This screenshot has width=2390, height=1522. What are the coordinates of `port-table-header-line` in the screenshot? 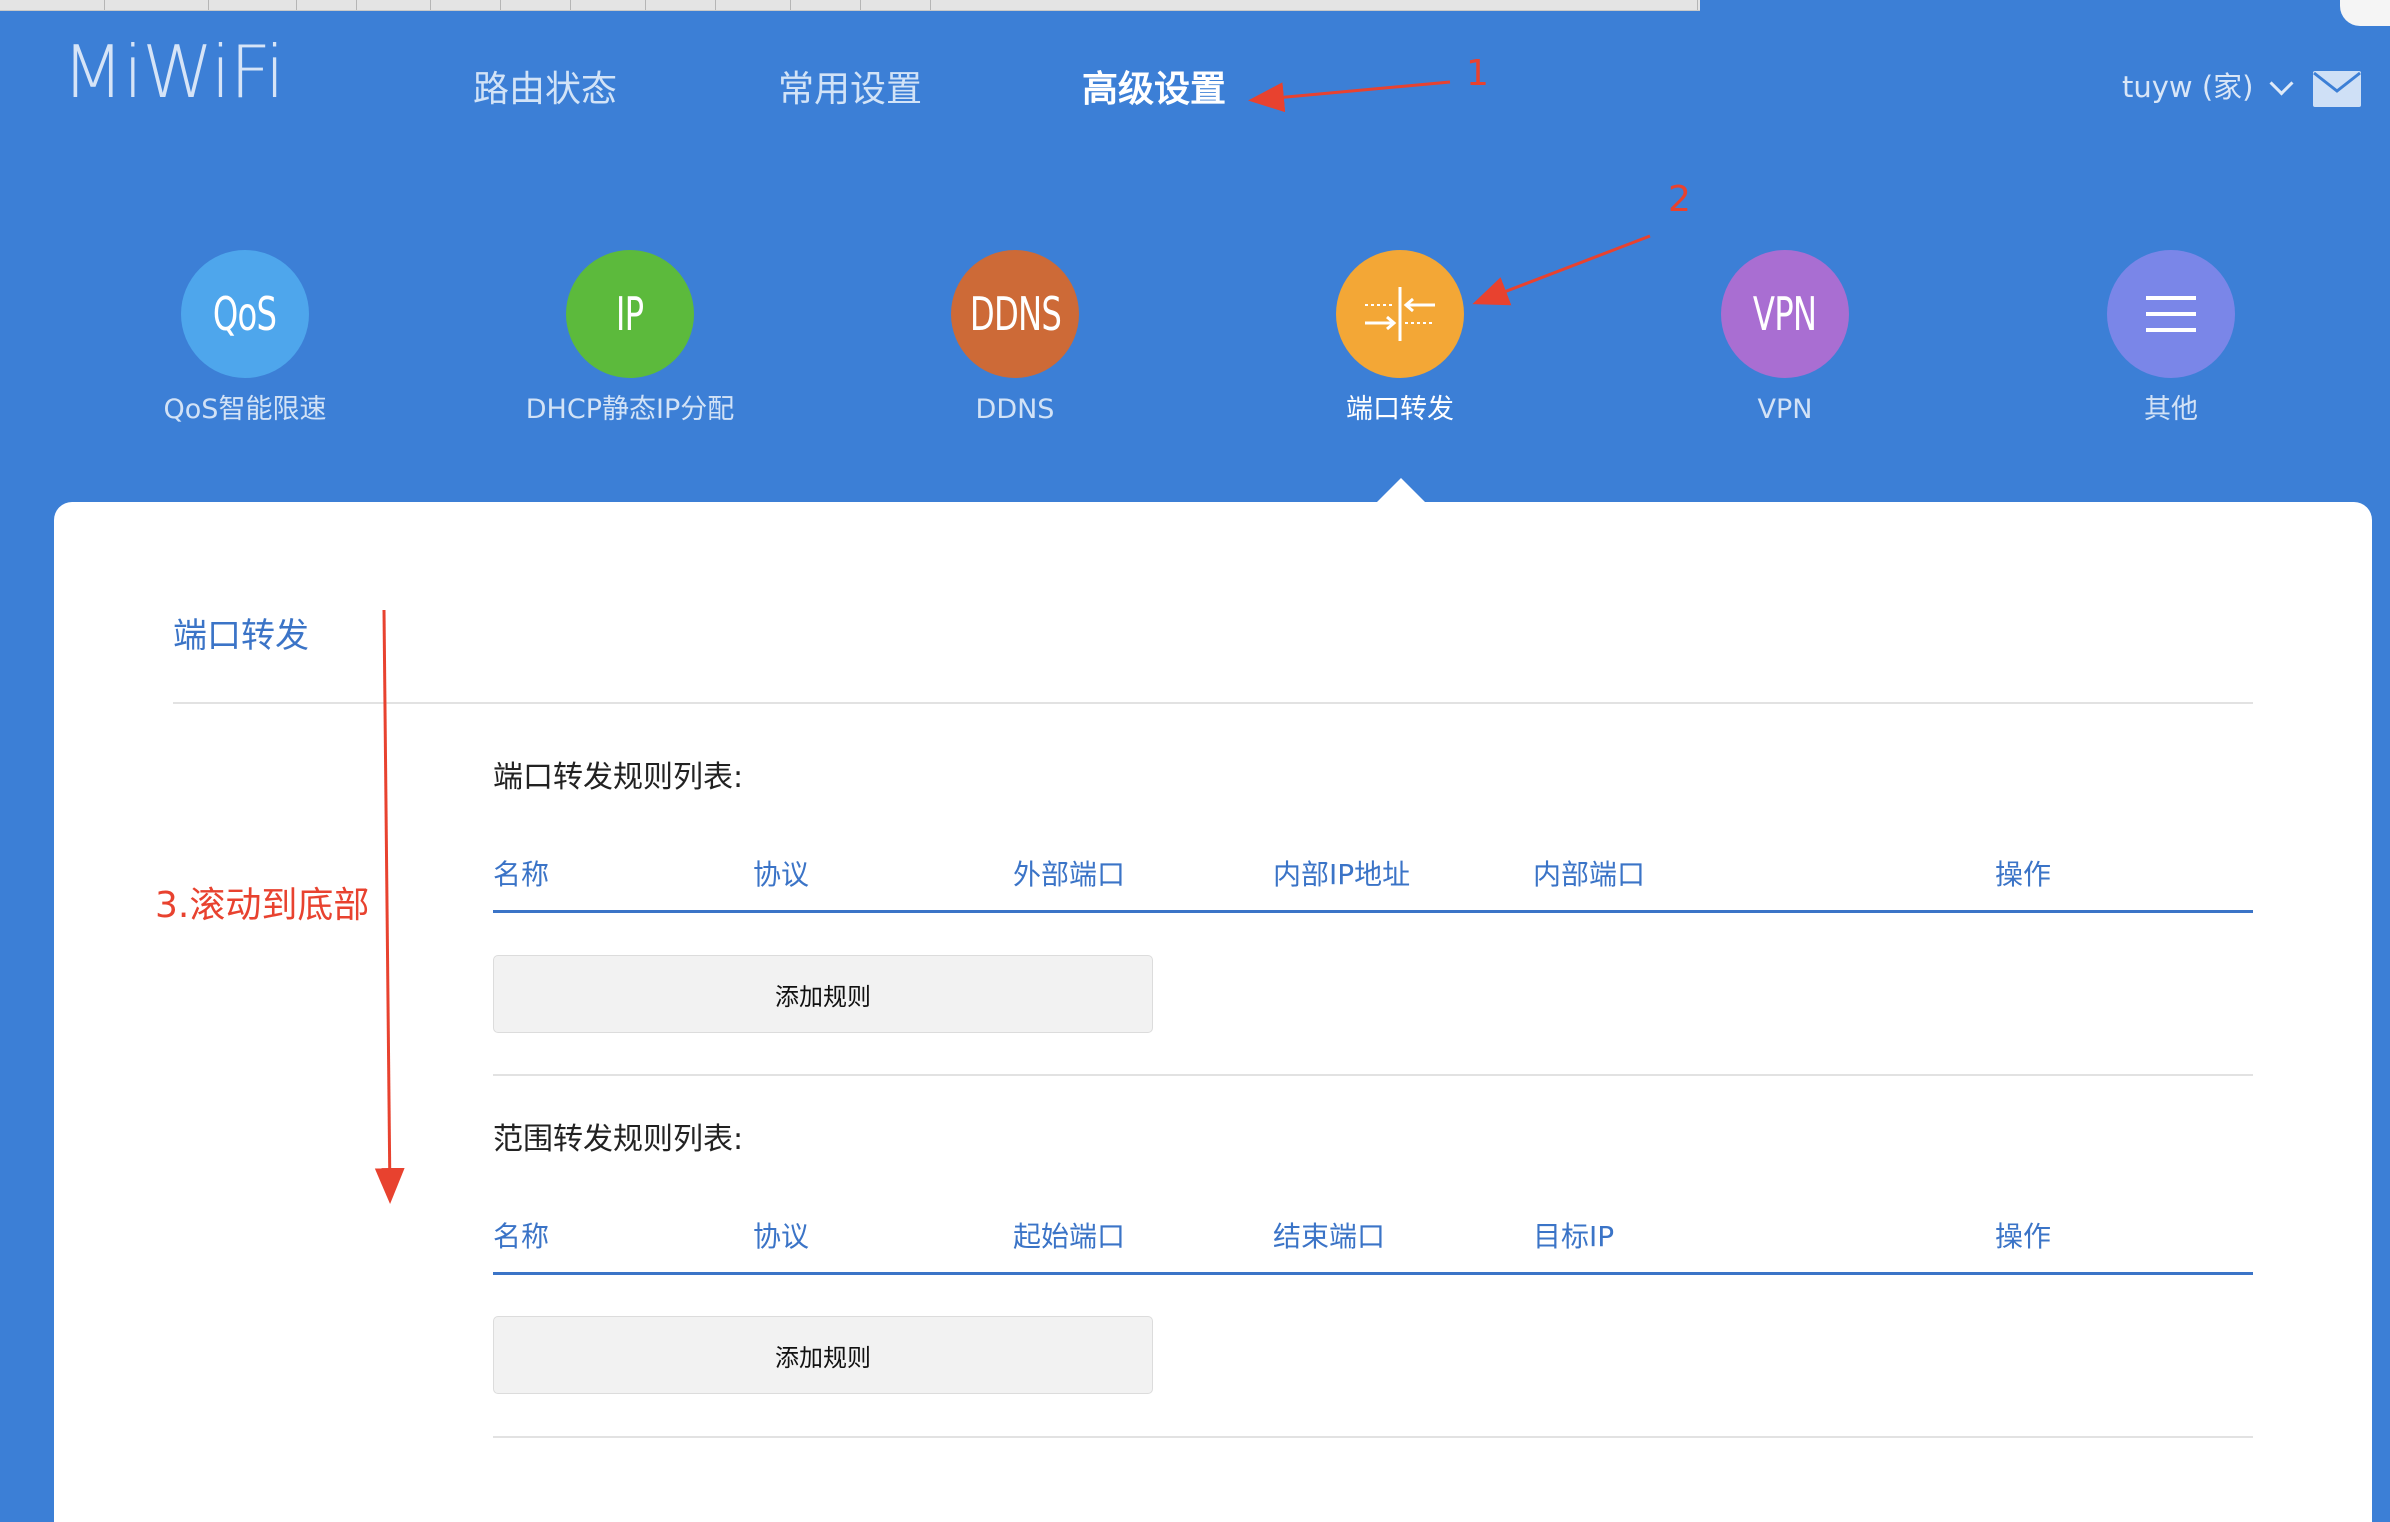 It's located at (1373, 911).